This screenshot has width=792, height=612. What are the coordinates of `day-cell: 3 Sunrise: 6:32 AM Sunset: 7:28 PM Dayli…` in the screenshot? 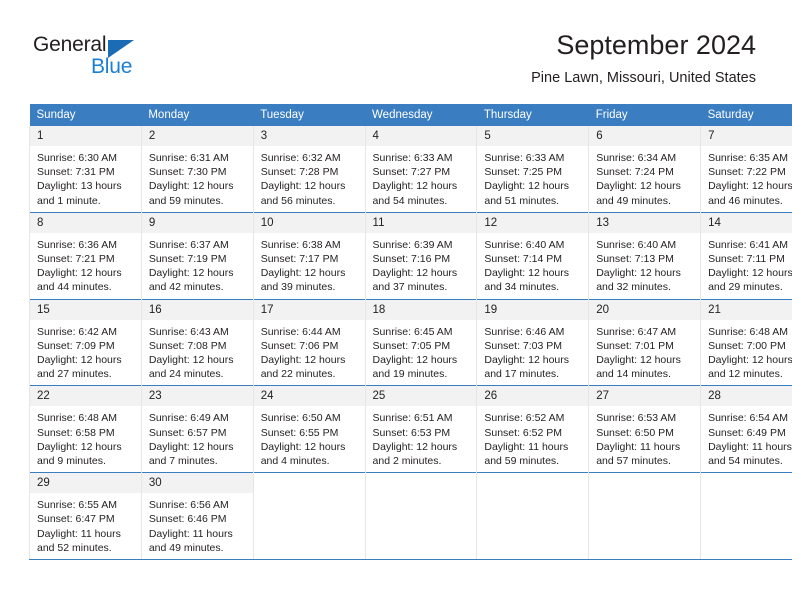 It's located at (309, 169).